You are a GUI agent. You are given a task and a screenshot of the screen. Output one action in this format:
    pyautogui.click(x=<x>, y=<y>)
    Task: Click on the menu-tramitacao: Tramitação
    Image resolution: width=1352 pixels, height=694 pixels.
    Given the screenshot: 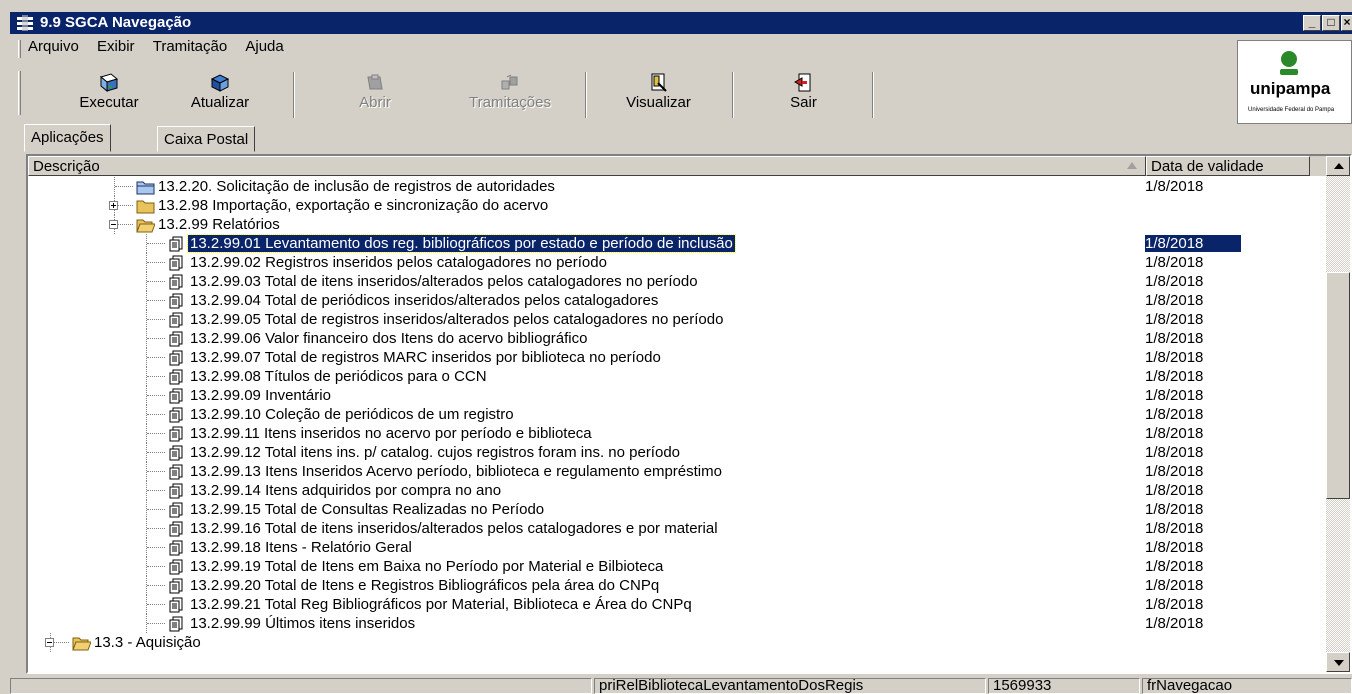 What is the action you would take?
    pyautogui.click(x=190, y=46)
    